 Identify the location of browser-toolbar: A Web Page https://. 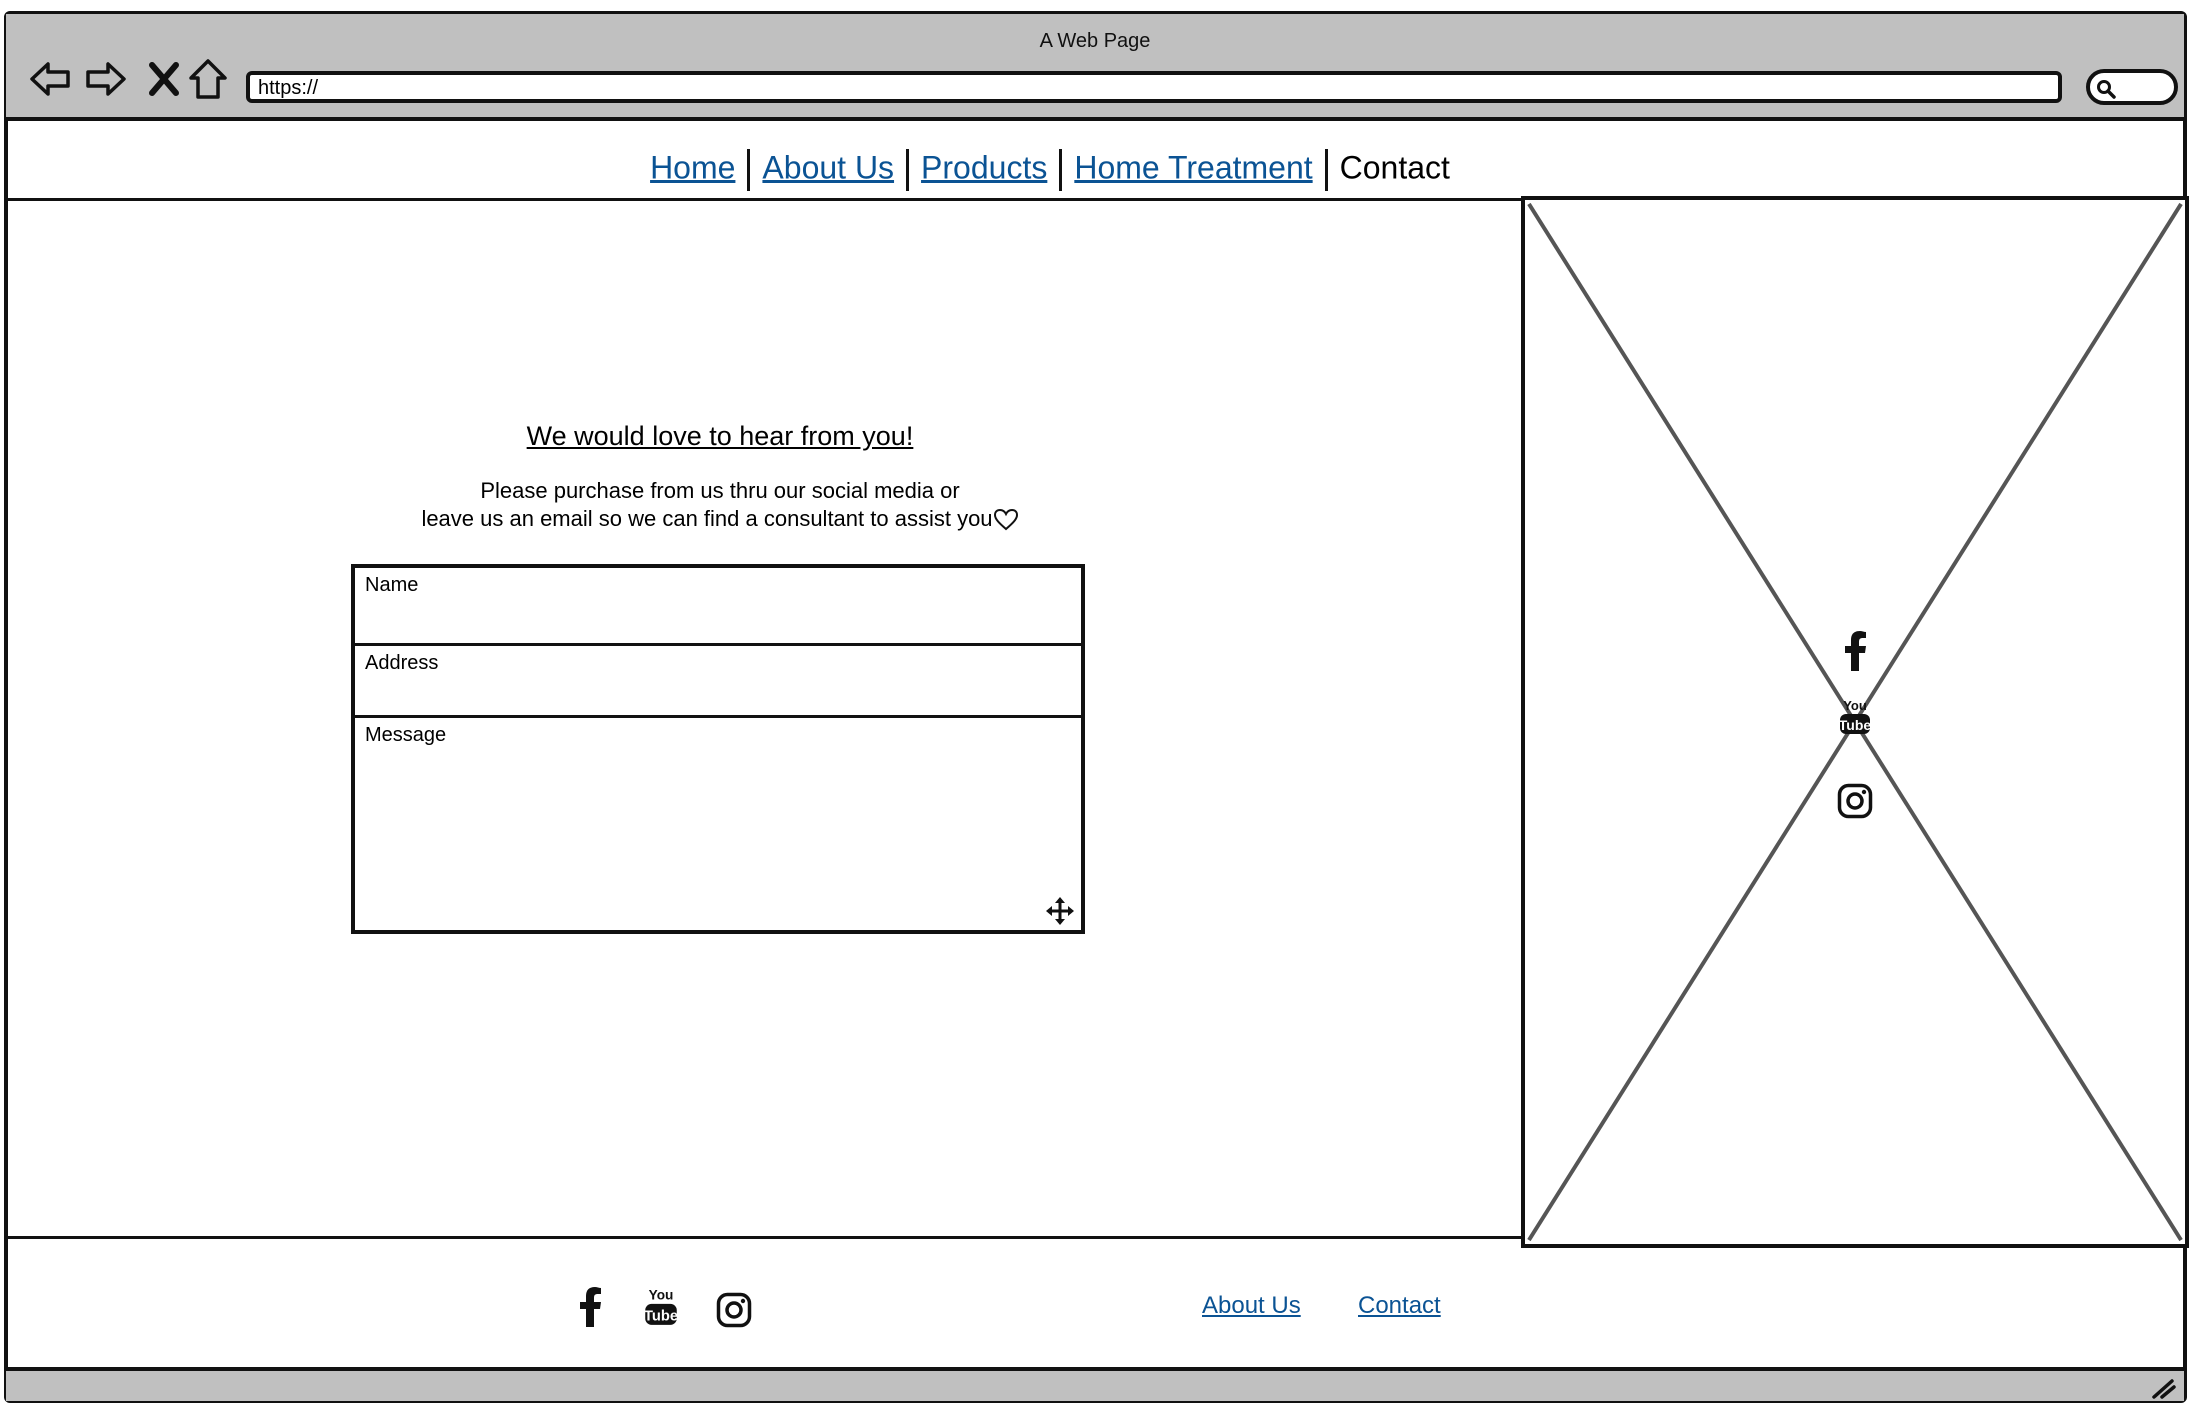
(1095, 67).